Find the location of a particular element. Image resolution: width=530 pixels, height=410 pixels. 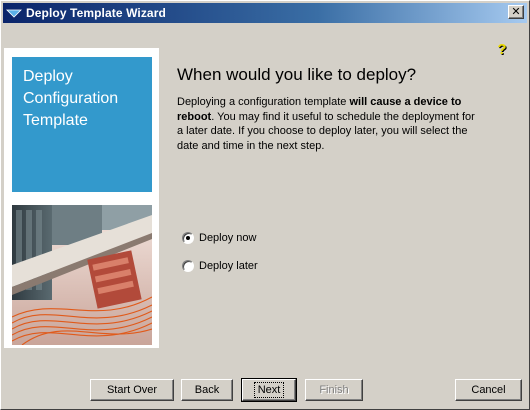

sidebar-title-box: Deploy Configuration Template is located at coordinates (82, 124).